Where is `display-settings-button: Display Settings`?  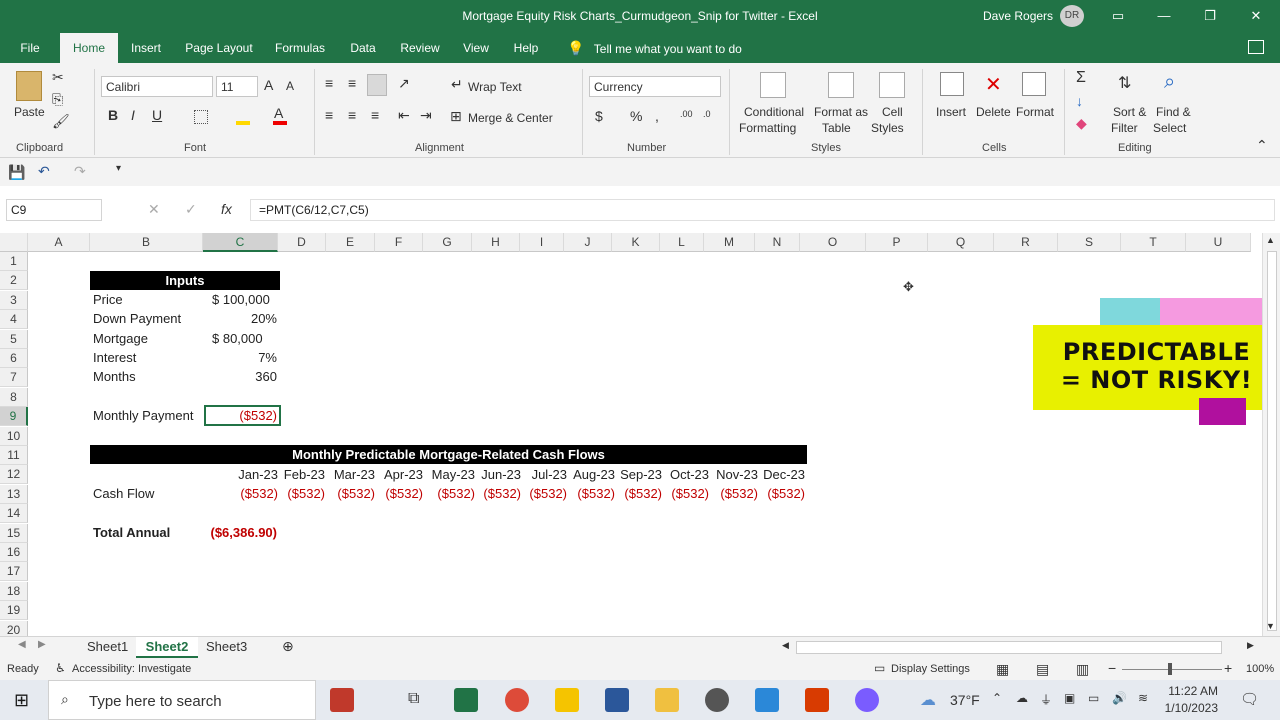
display-settings-button: Display Settings is located at coordinates (930, 669).